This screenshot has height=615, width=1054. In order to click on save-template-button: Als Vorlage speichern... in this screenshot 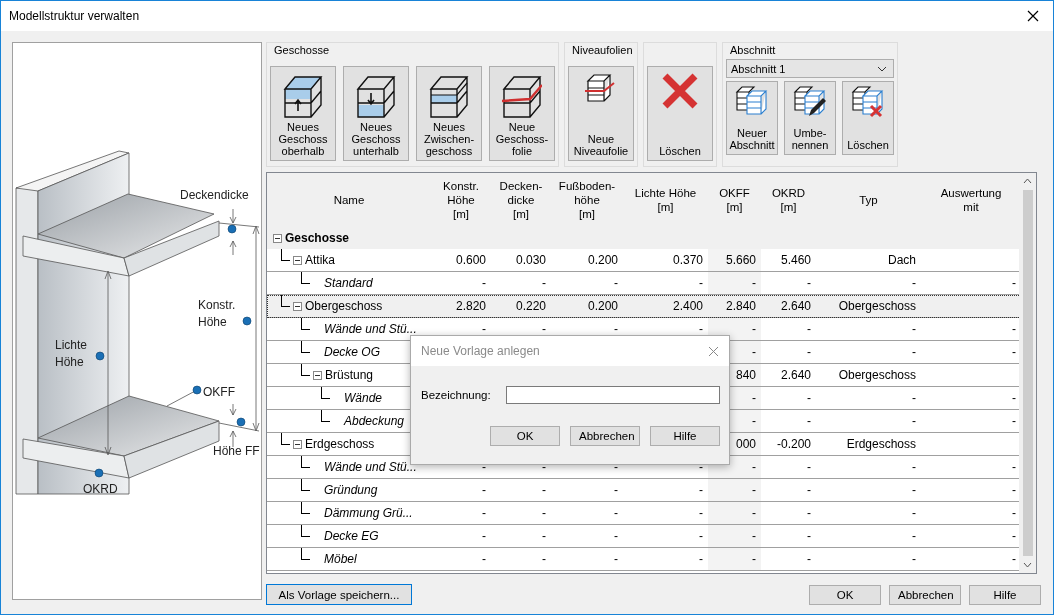, I will do `click(339, 594)`.